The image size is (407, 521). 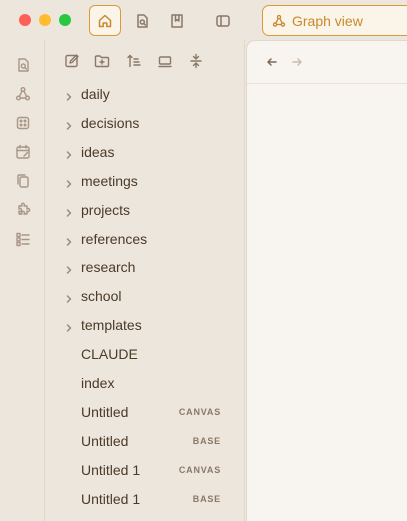 I want to click on copy-icon, so click(x=23, y=181).